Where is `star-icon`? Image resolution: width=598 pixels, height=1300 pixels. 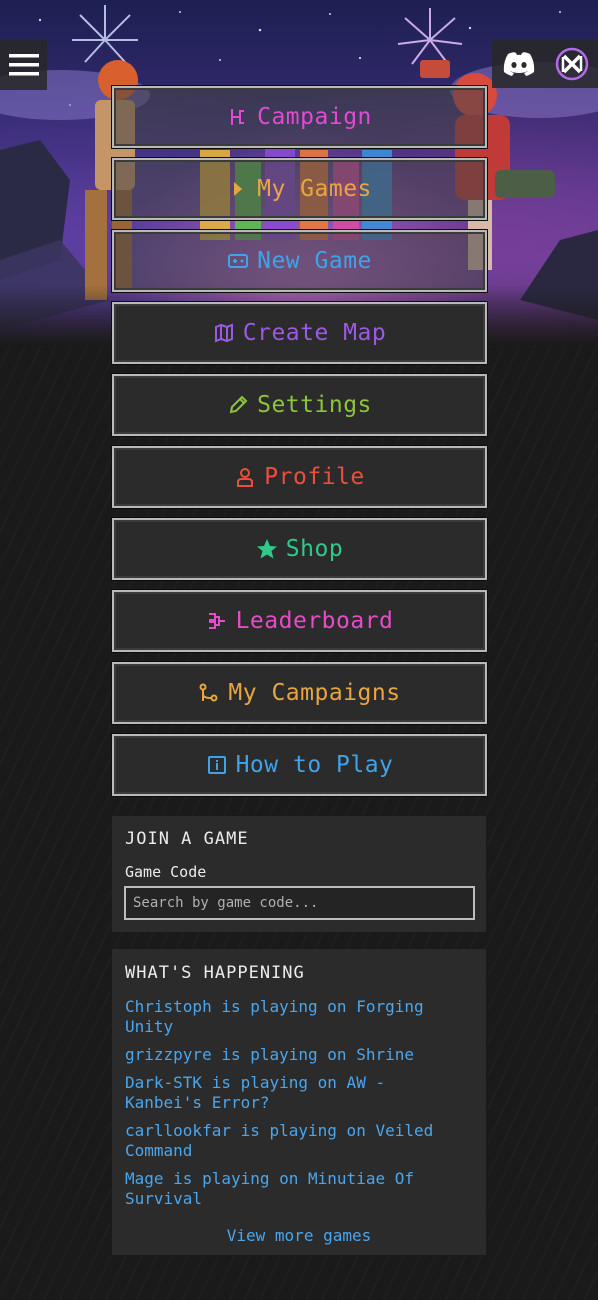
star-icon is located at coordinates (267, 549).